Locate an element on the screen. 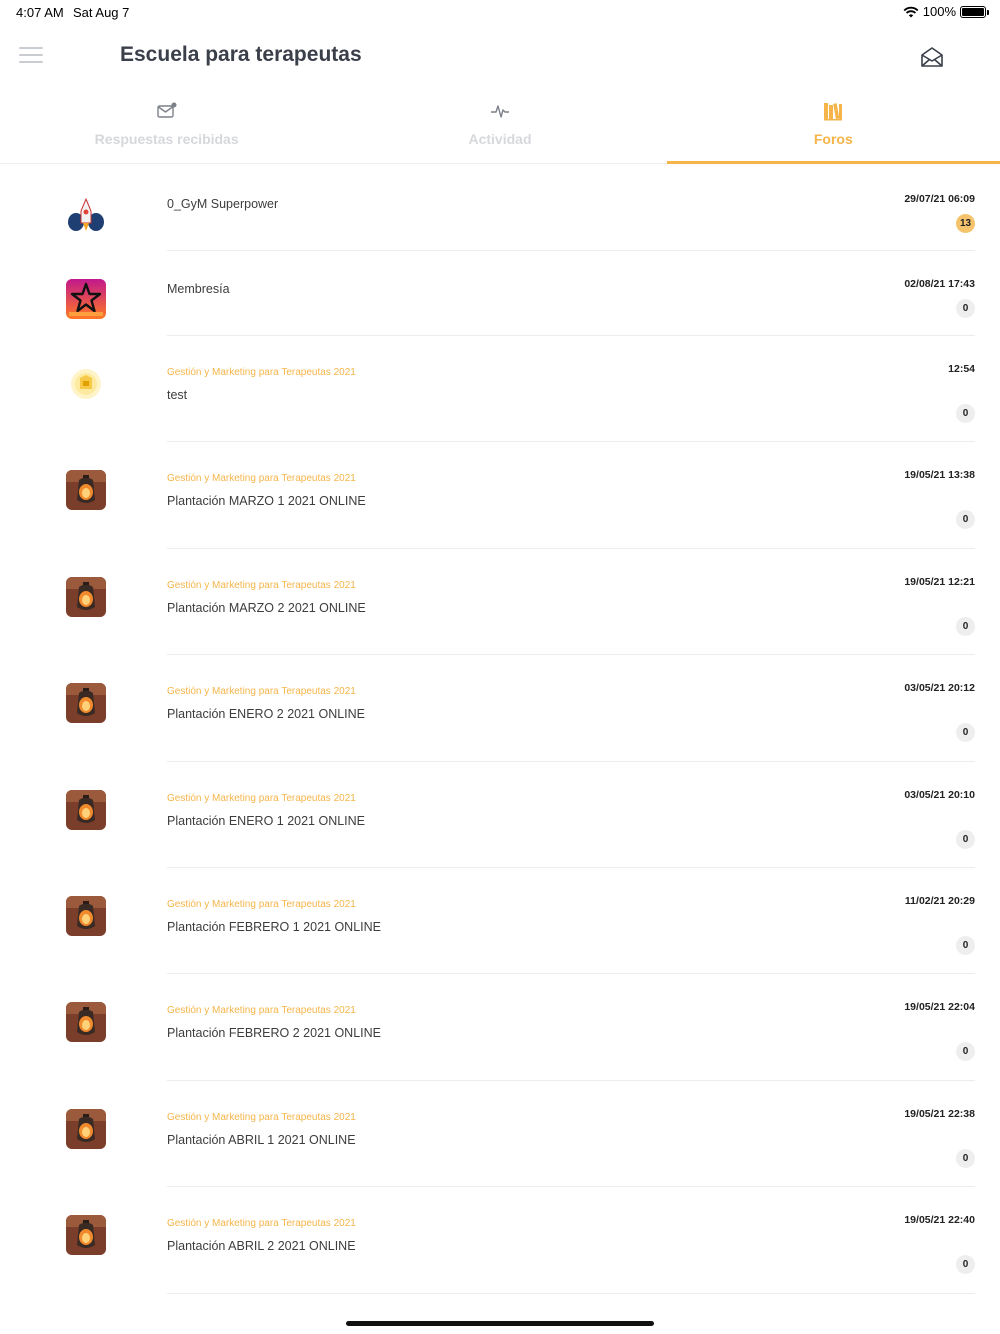 This screenshot has height=1334, width=1000. hamburger-menu-icon is located at coordinates (31, 56).